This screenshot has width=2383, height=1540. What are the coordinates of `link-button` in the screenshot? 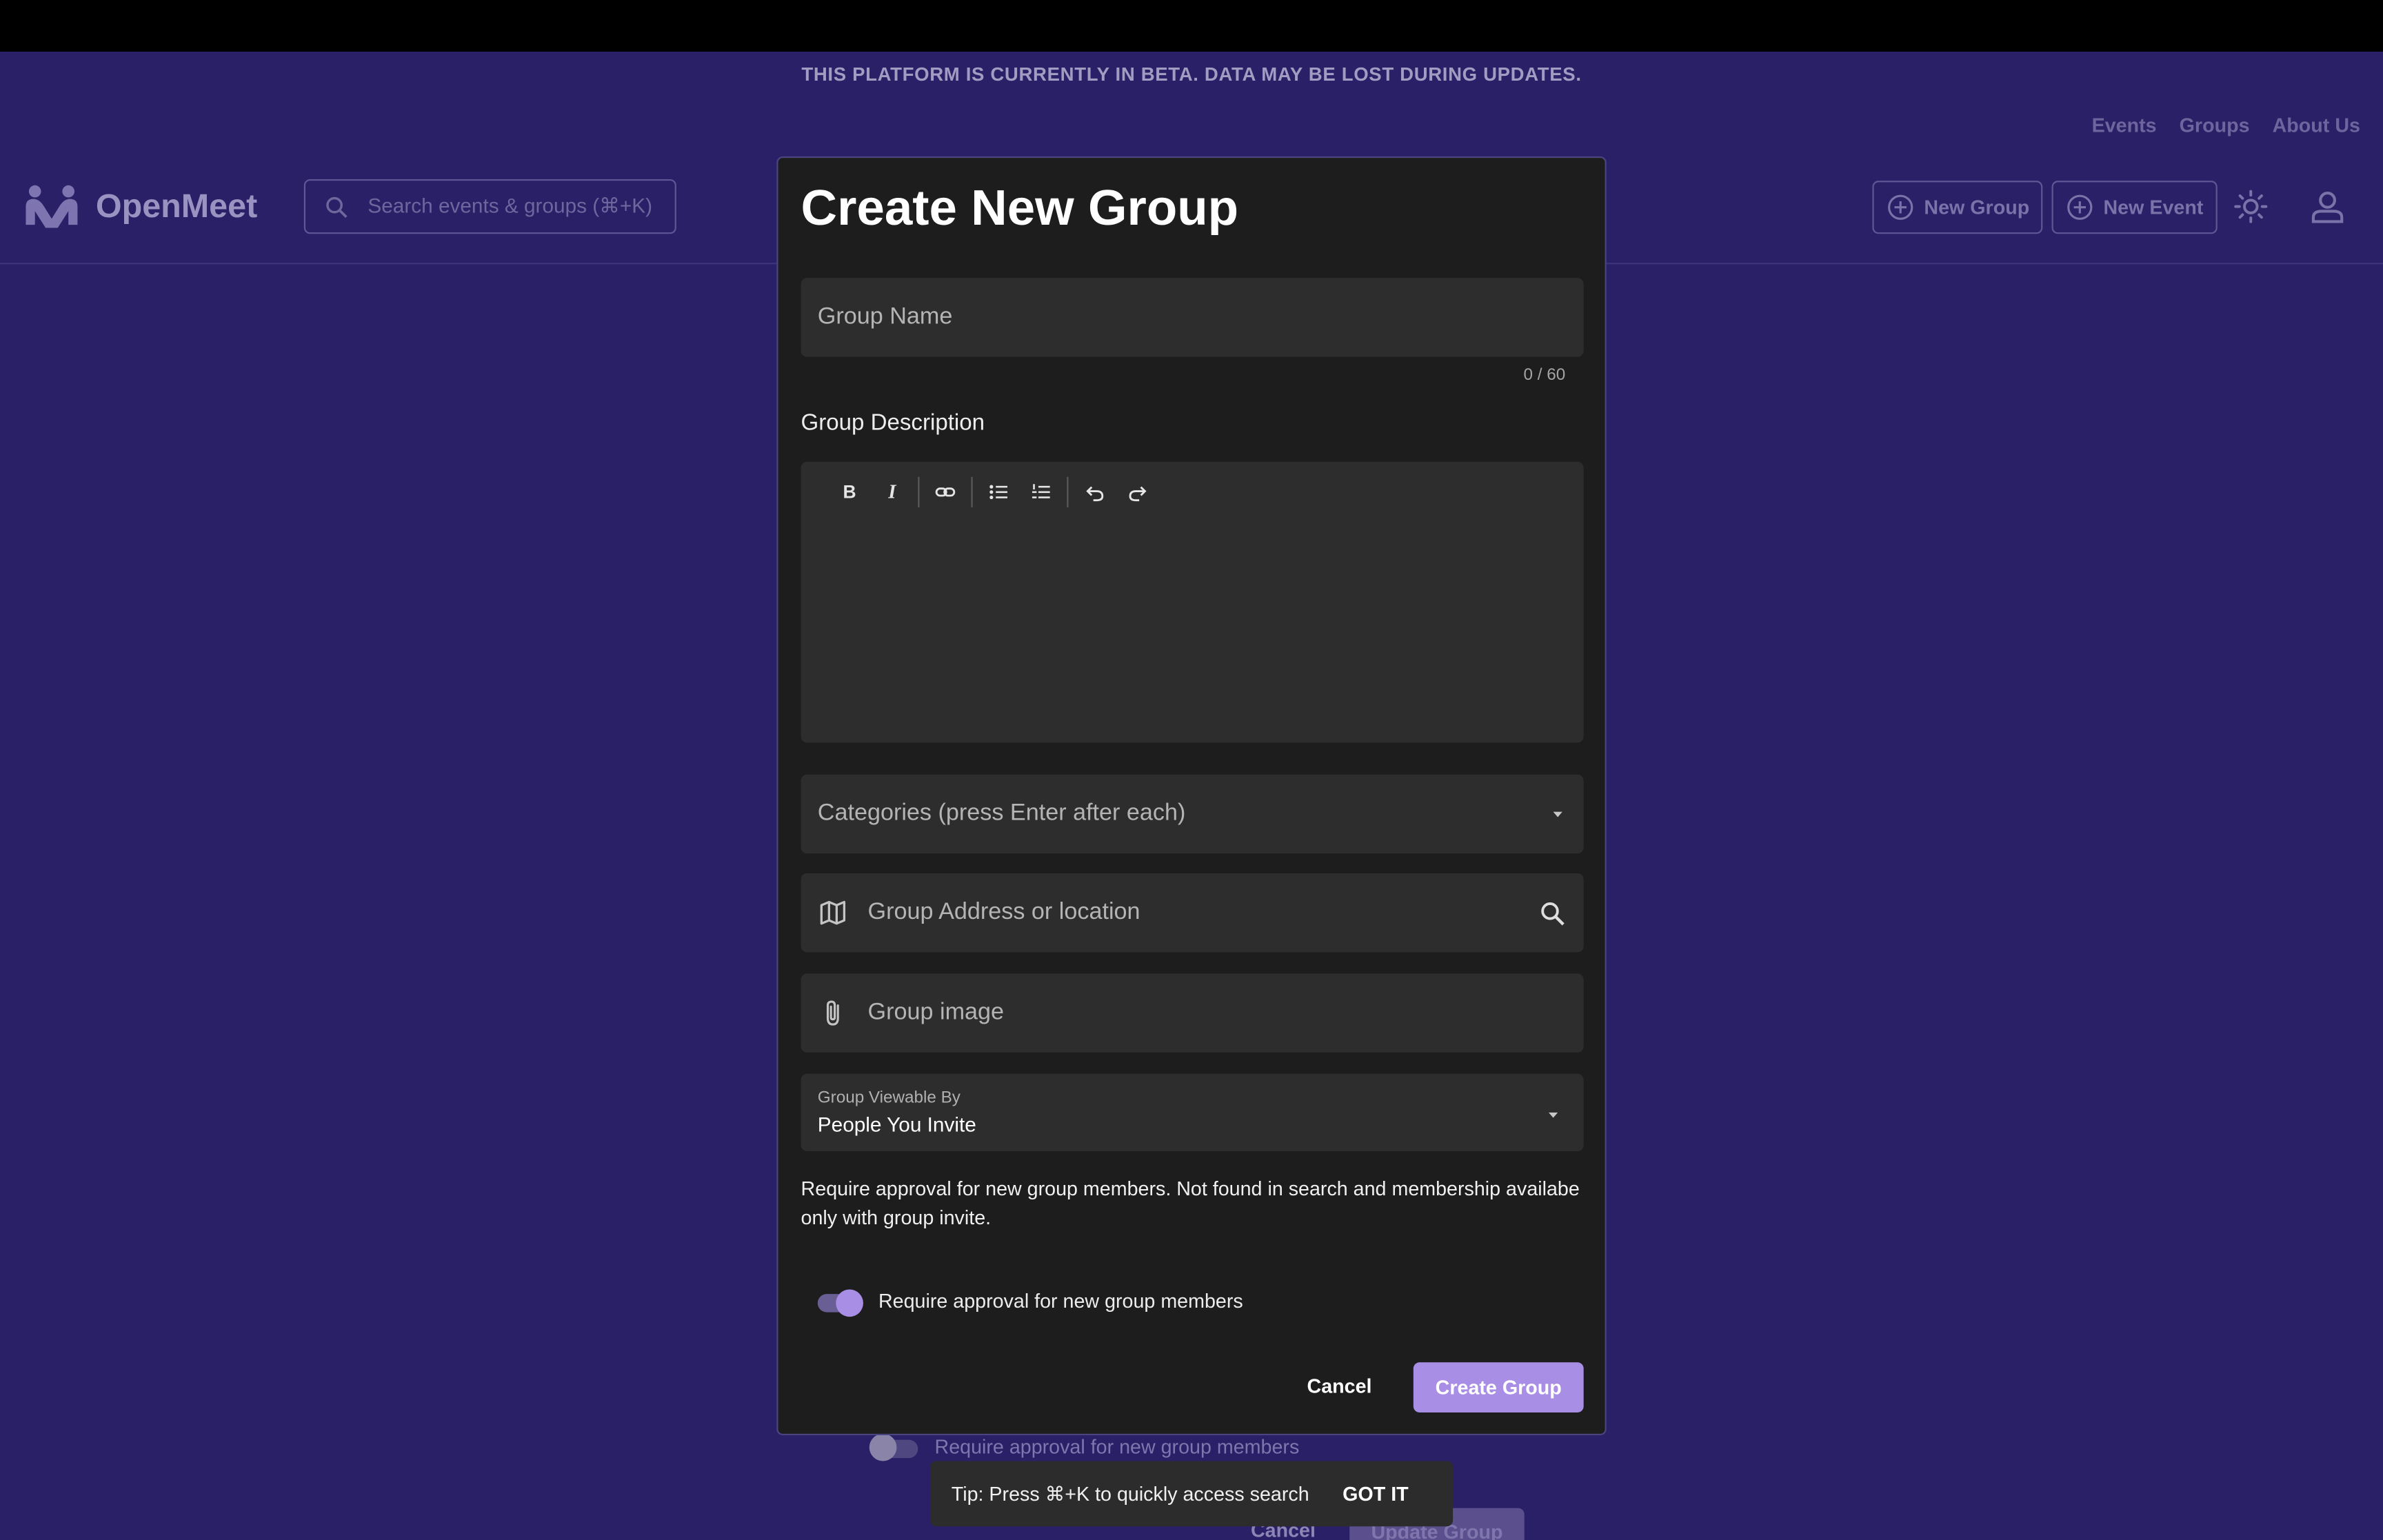 It's located at (945, 492).